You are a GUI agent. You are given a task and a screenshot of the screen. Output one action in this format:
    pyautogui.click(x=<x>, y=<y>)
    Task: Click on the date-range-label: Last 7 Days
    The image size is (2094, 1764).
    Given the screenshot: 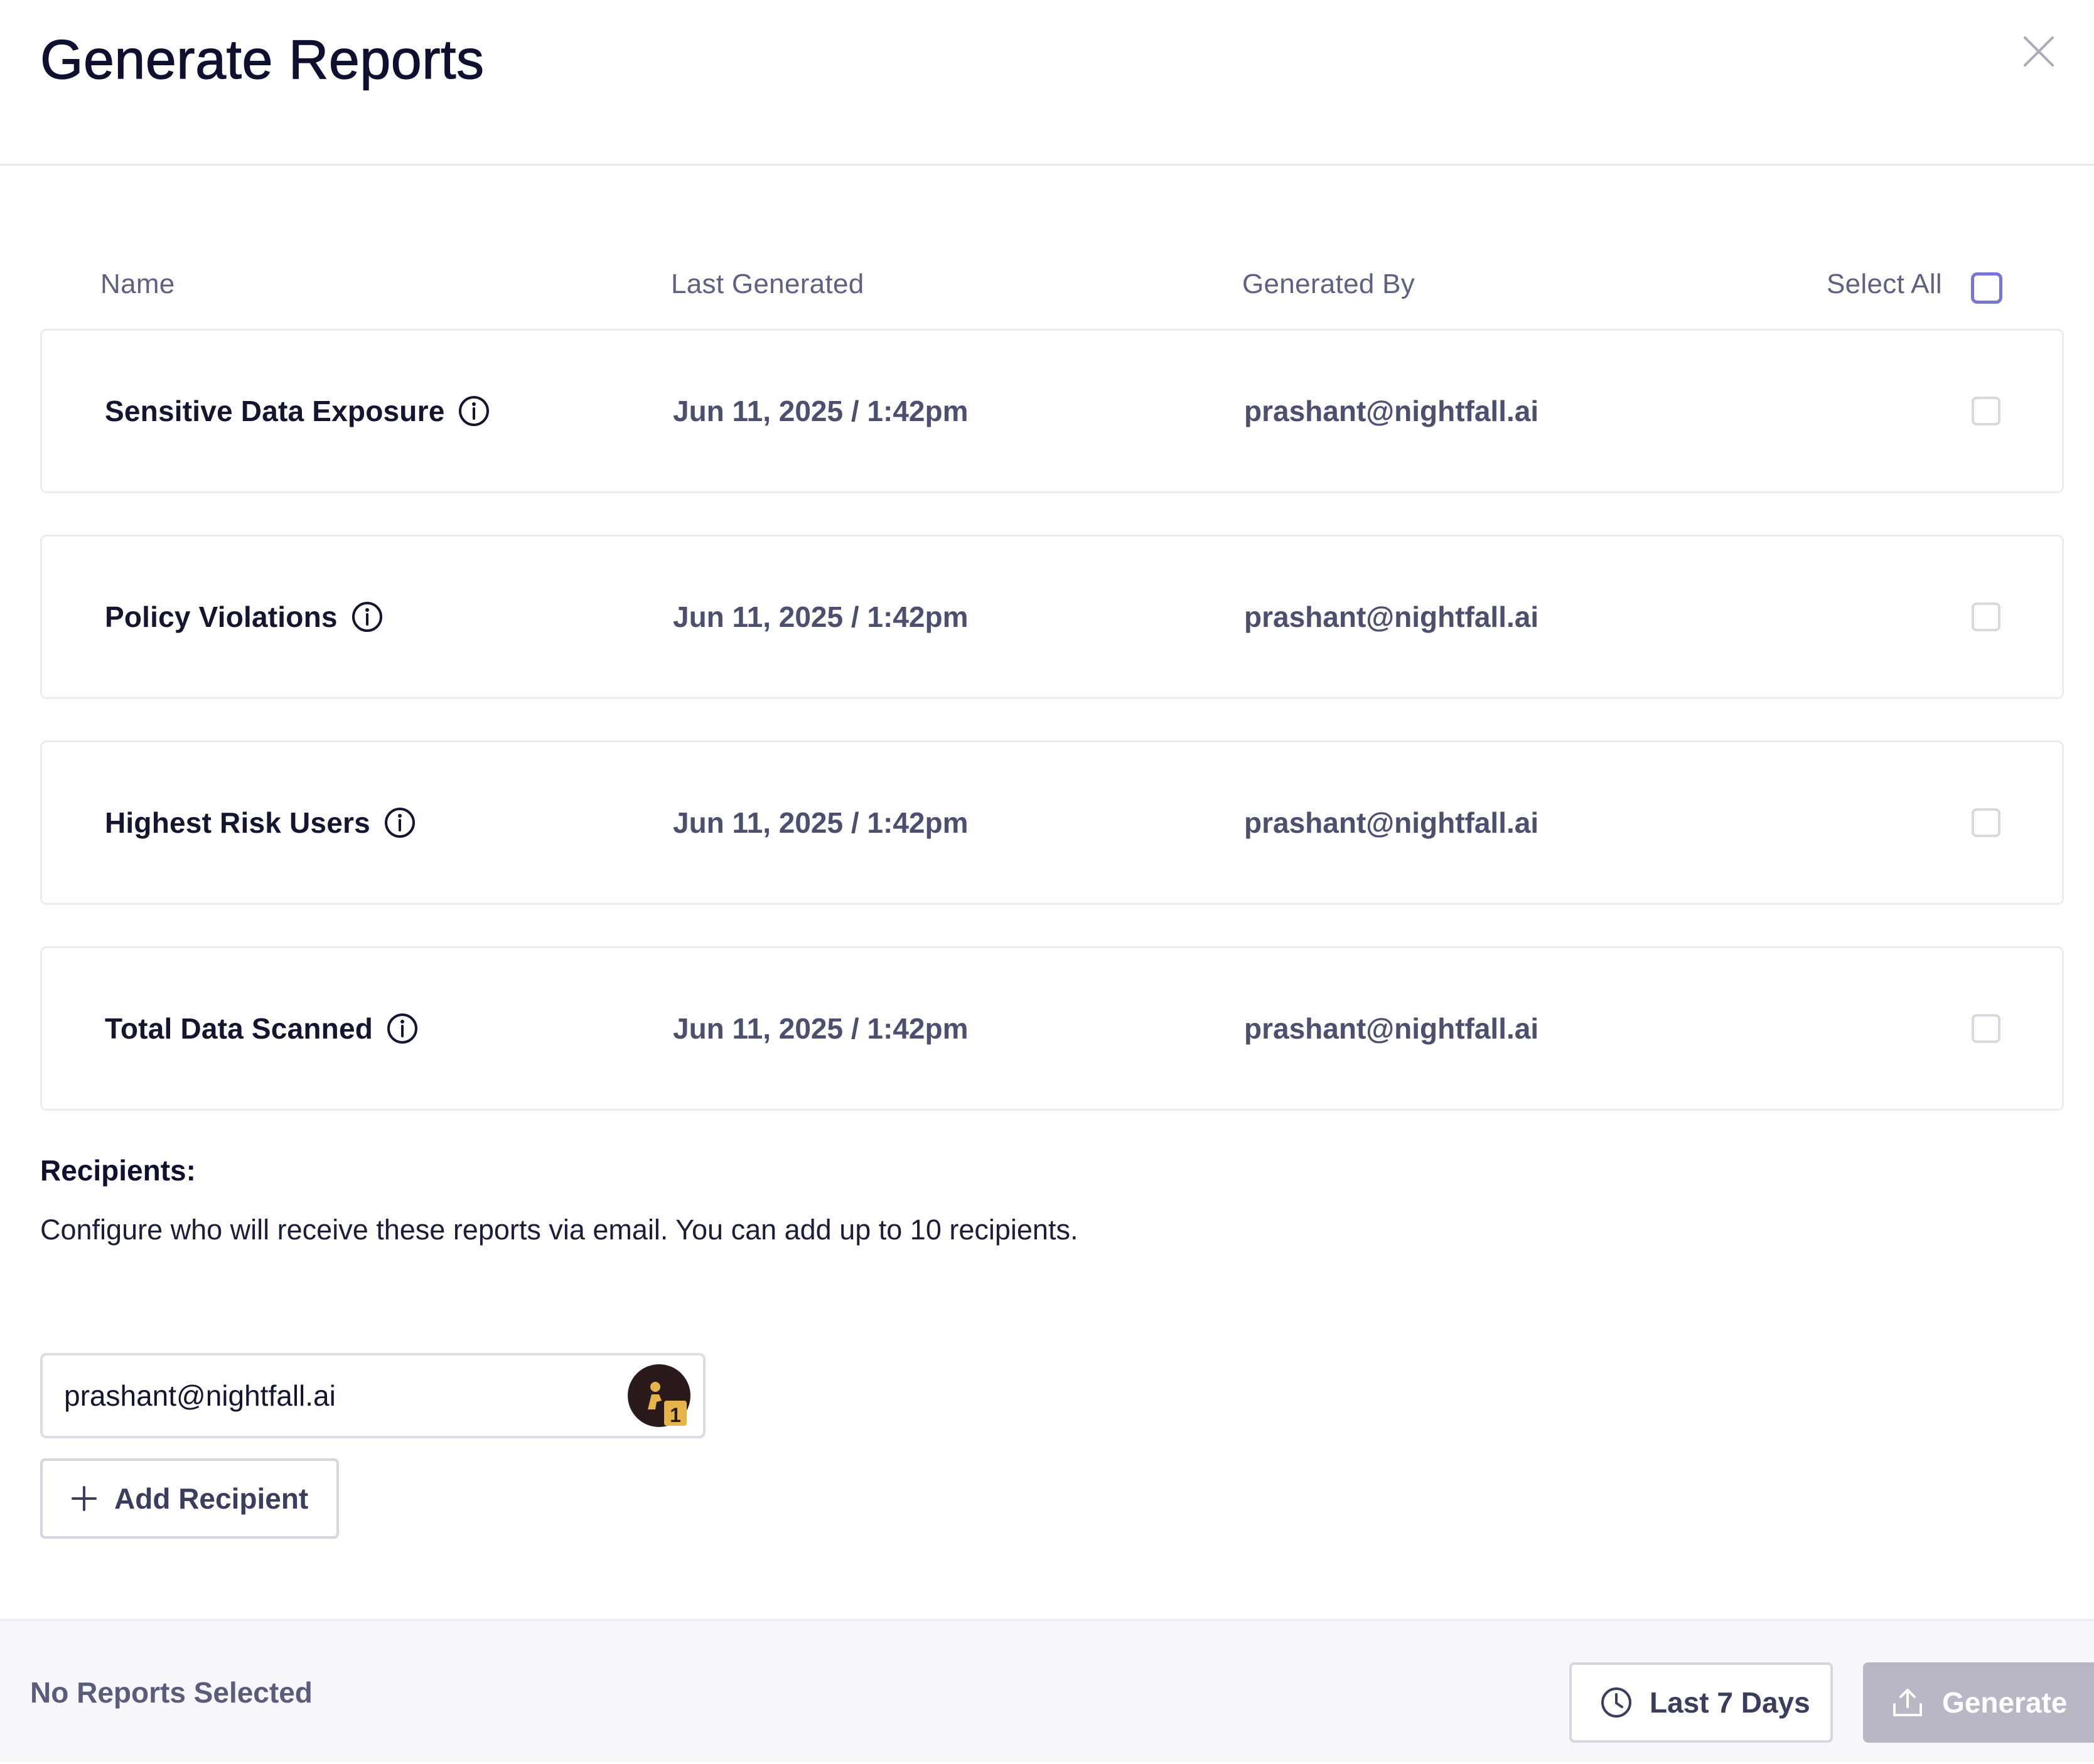 What is the action you would take?
    pyautogui.click(x=1730, y=1702)
    